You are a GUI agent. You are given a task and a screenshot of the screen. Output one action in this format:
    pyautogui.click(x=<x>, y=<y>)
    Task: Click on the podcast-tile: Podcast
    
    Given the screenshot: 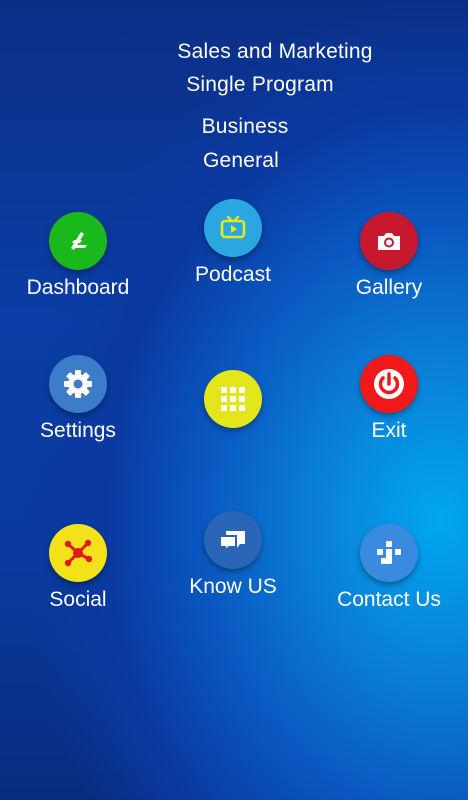 What is the action you would take?
    pyautogui.click(x=233, y=243)
    